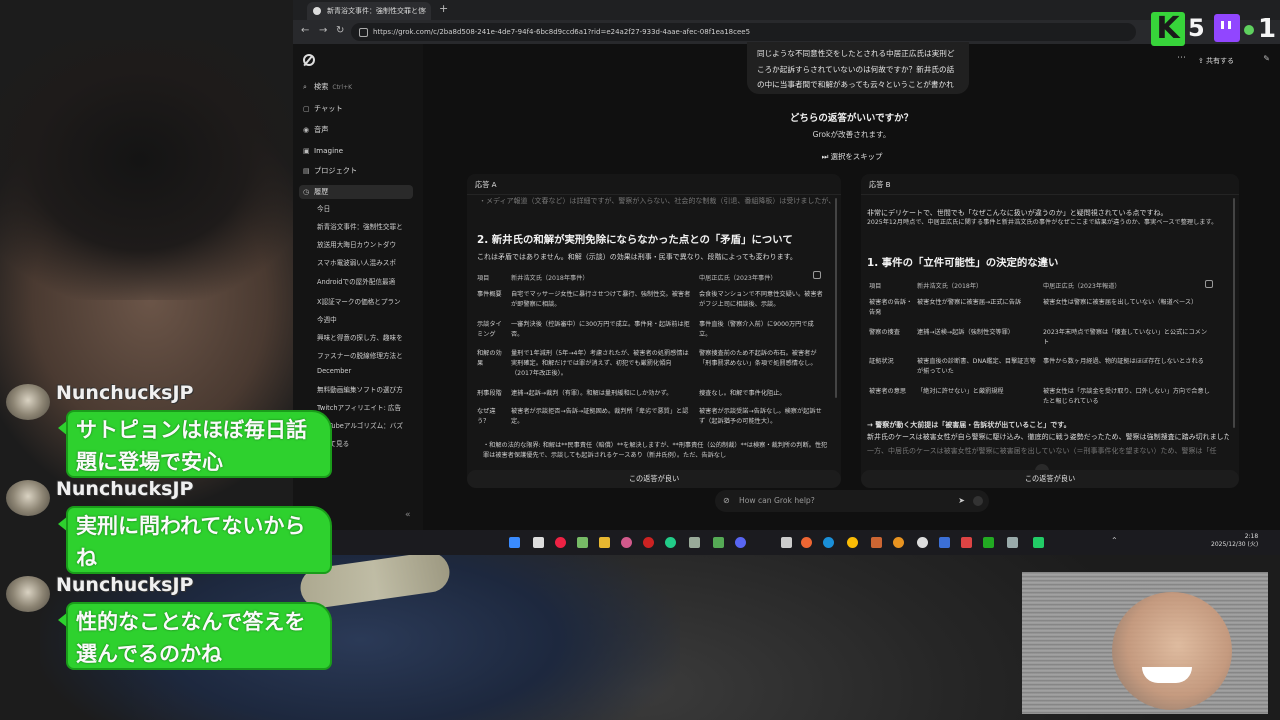  What do you see at coordinates (329, 150) in the screenshot?
I see `sidebar-item-label: Imagine` at bounding box center [329, 150].